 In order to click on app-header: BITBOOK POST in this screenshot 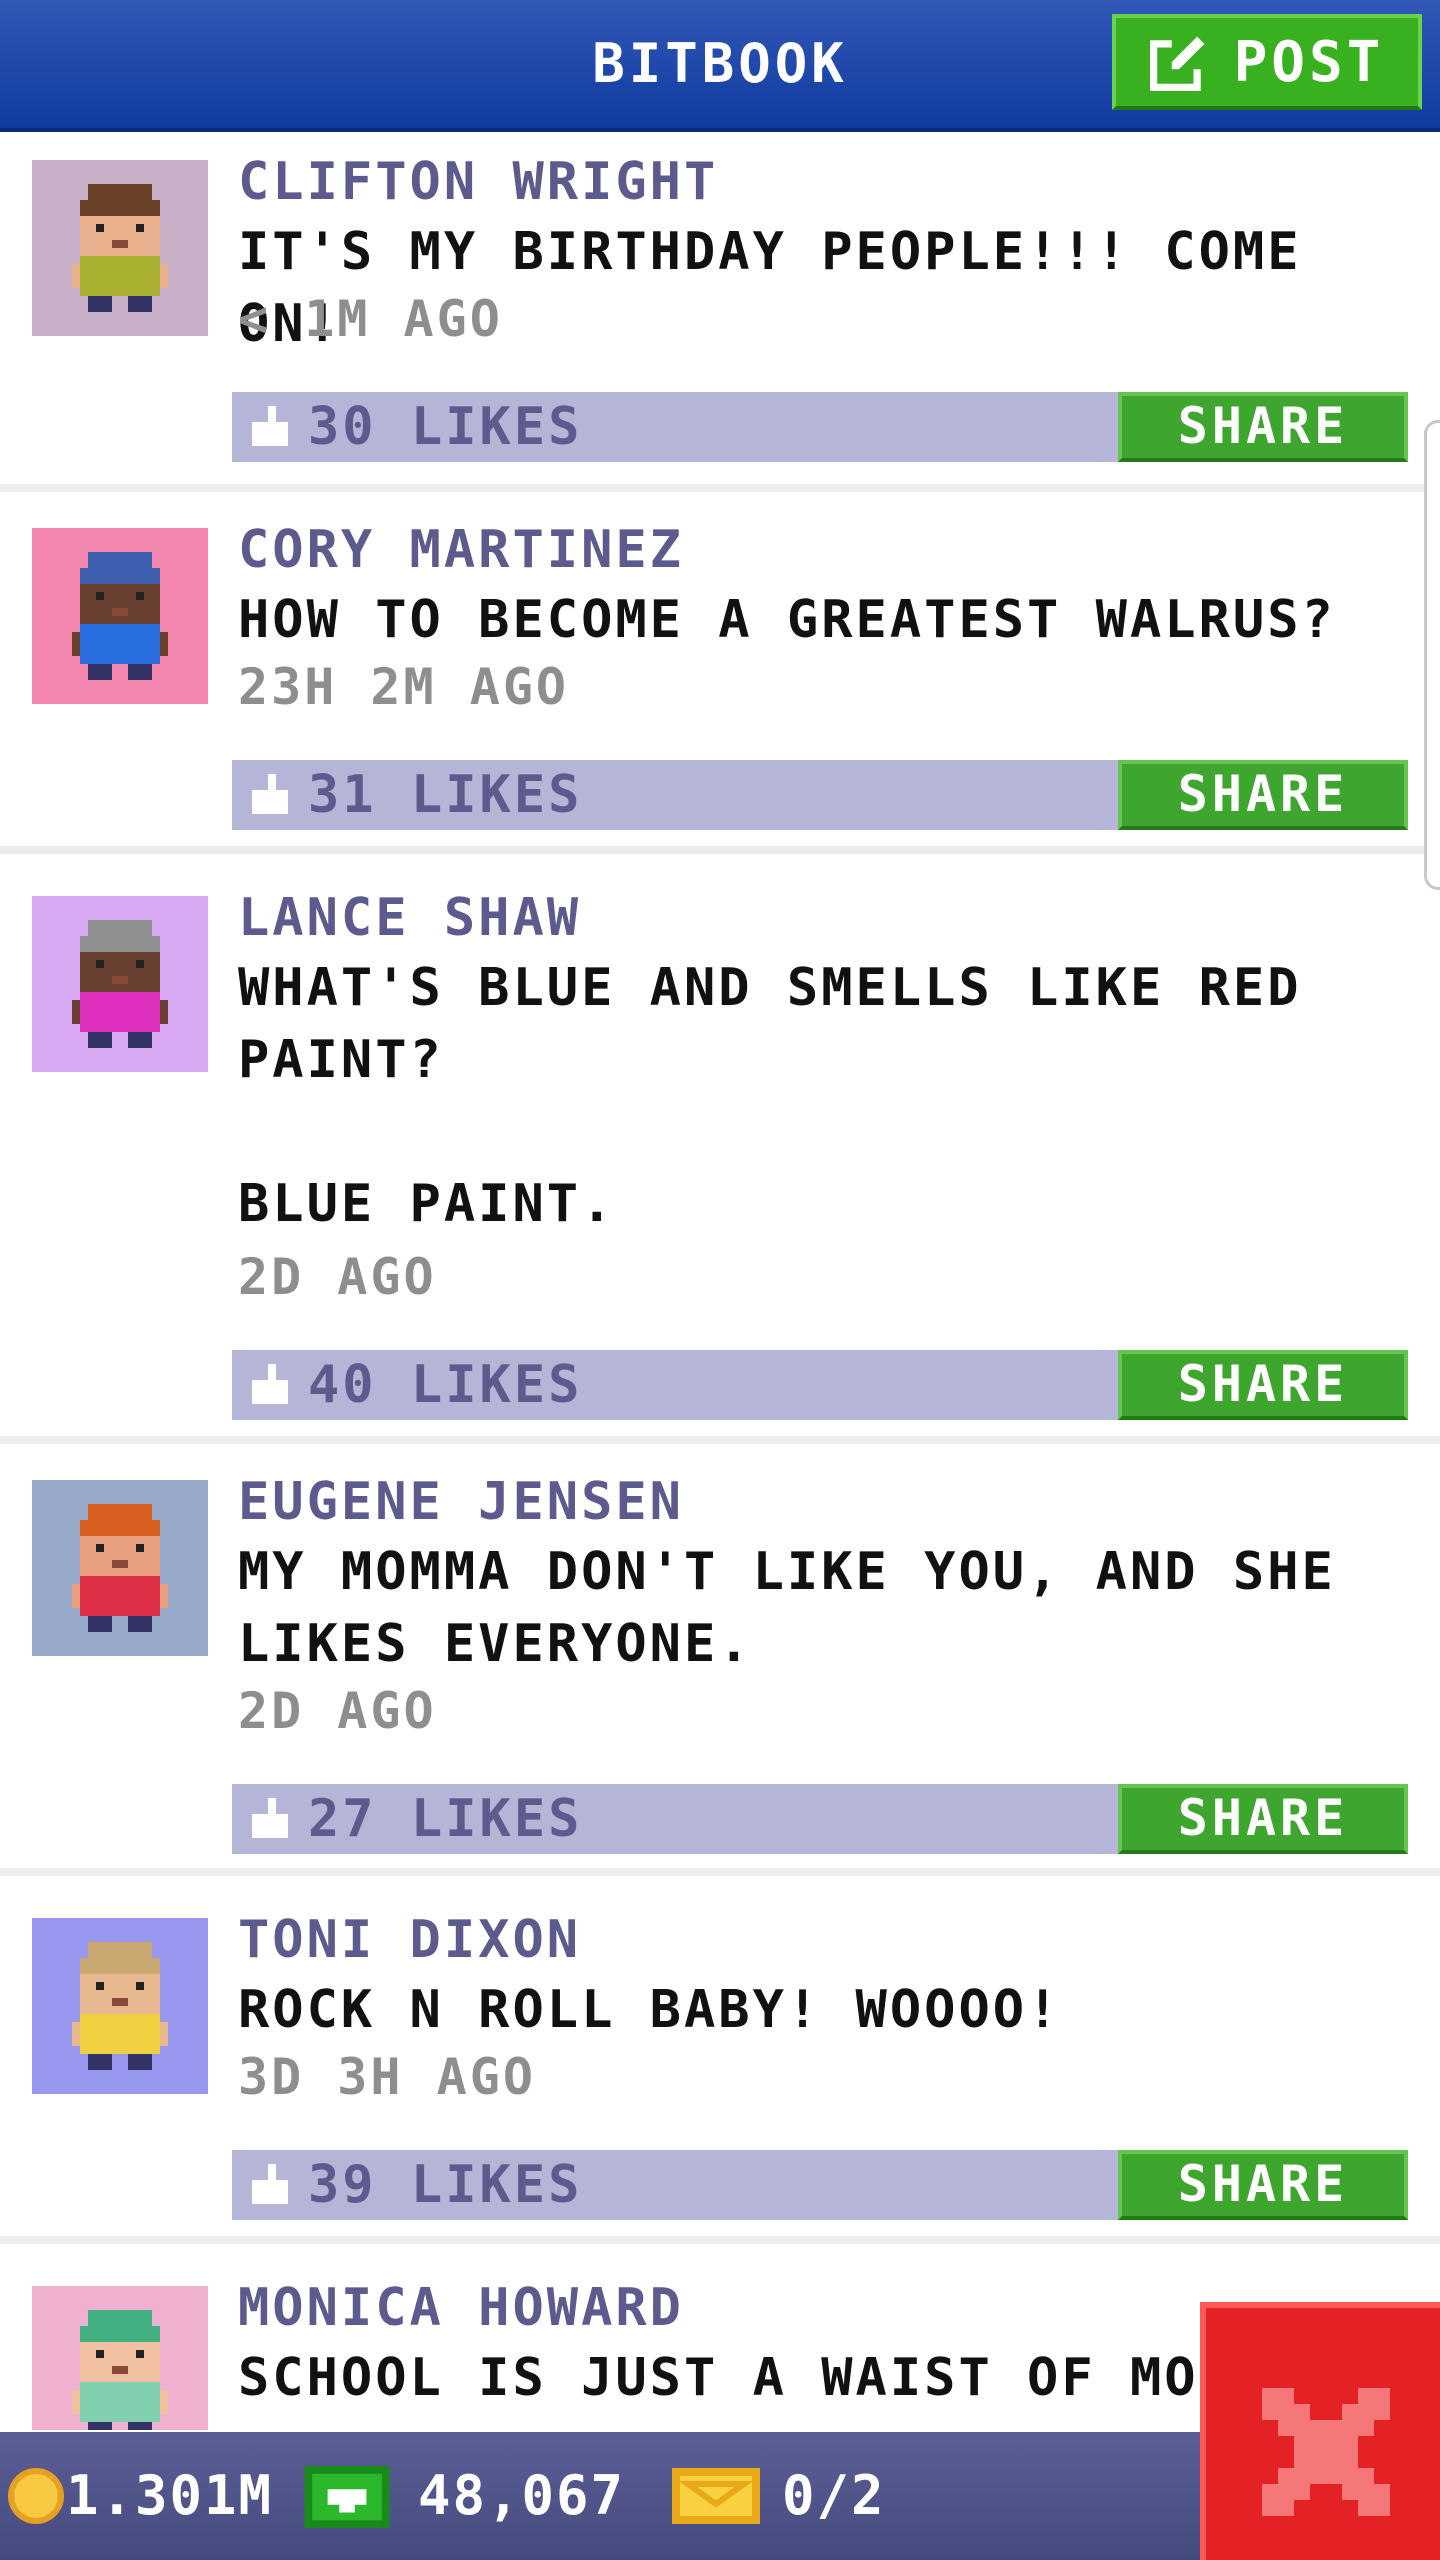, I will do `click(720, 66)`.